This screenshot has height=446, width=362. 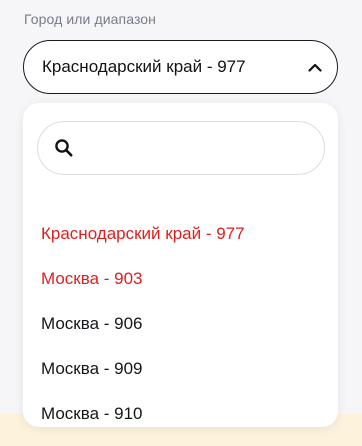 I want to click on option-item: Москва - 910, so click(x=181, y=413).